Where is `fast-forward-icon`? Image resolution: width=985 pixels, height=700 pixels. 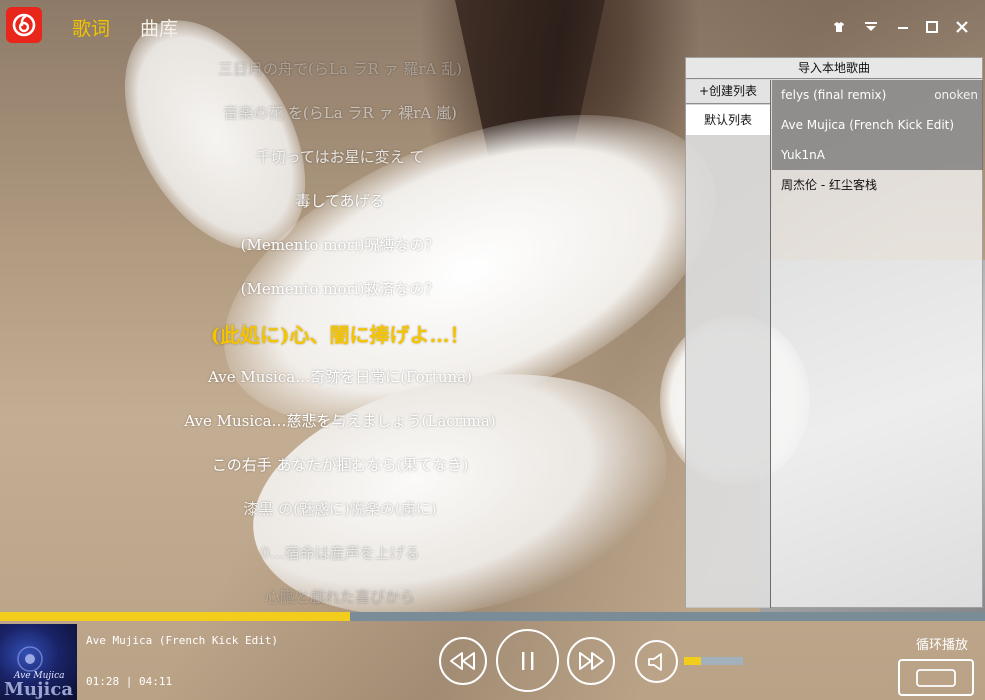
fast-forward-icon is located at coordinates (591, 661).